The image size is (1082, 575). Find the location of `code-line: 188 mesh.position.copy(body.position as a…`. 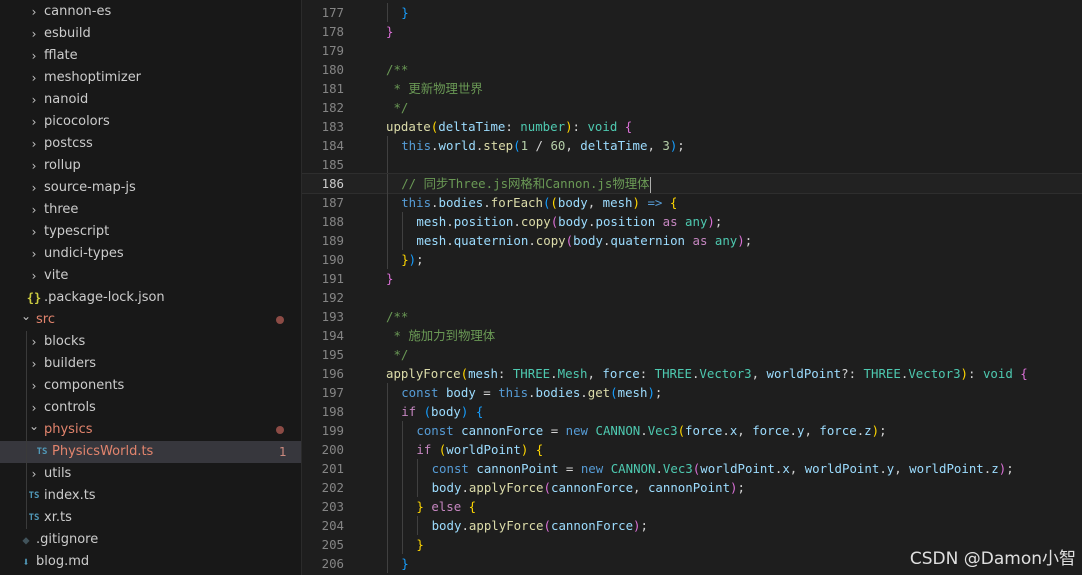

code-line: 188 mesh.position.copy(body.position as a… is located at coordinates (692, 221).